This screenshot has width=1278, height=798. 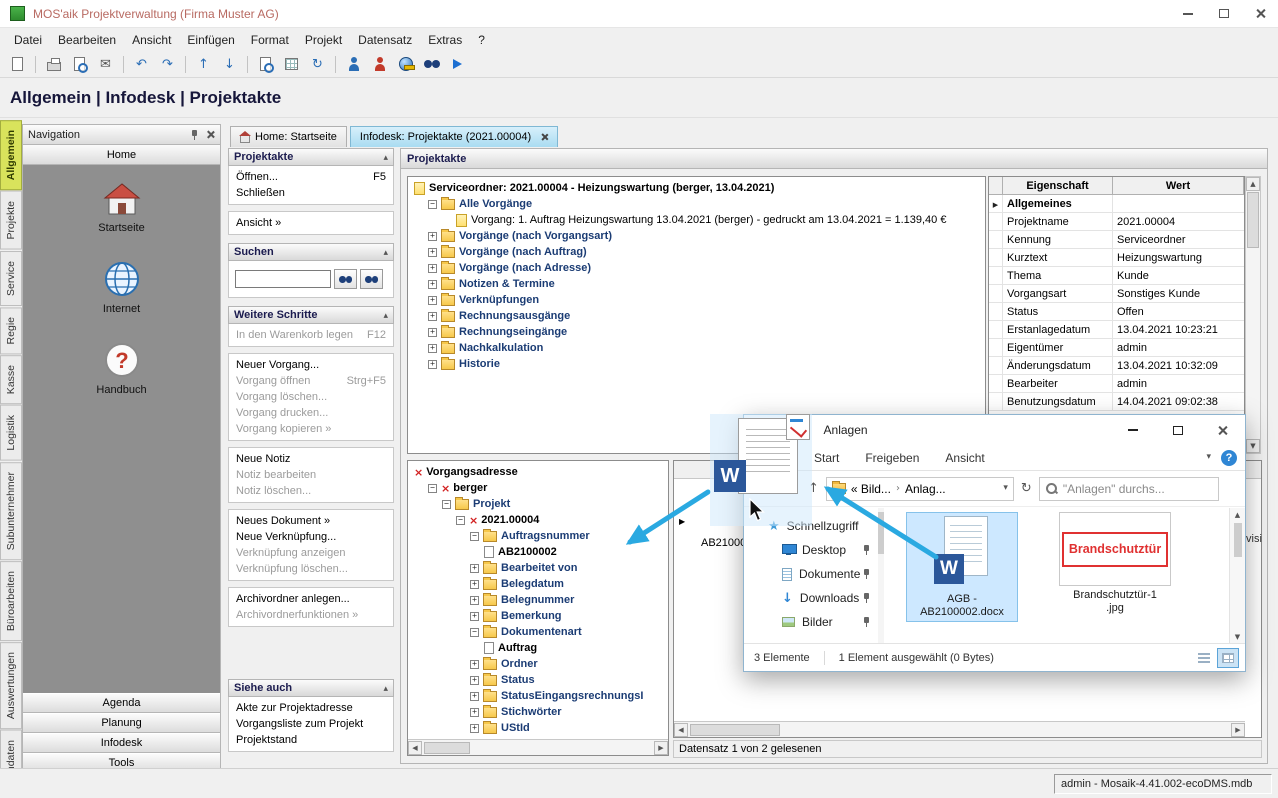 I want to click on move-down-button: ↓, so click(x=229, y=64).